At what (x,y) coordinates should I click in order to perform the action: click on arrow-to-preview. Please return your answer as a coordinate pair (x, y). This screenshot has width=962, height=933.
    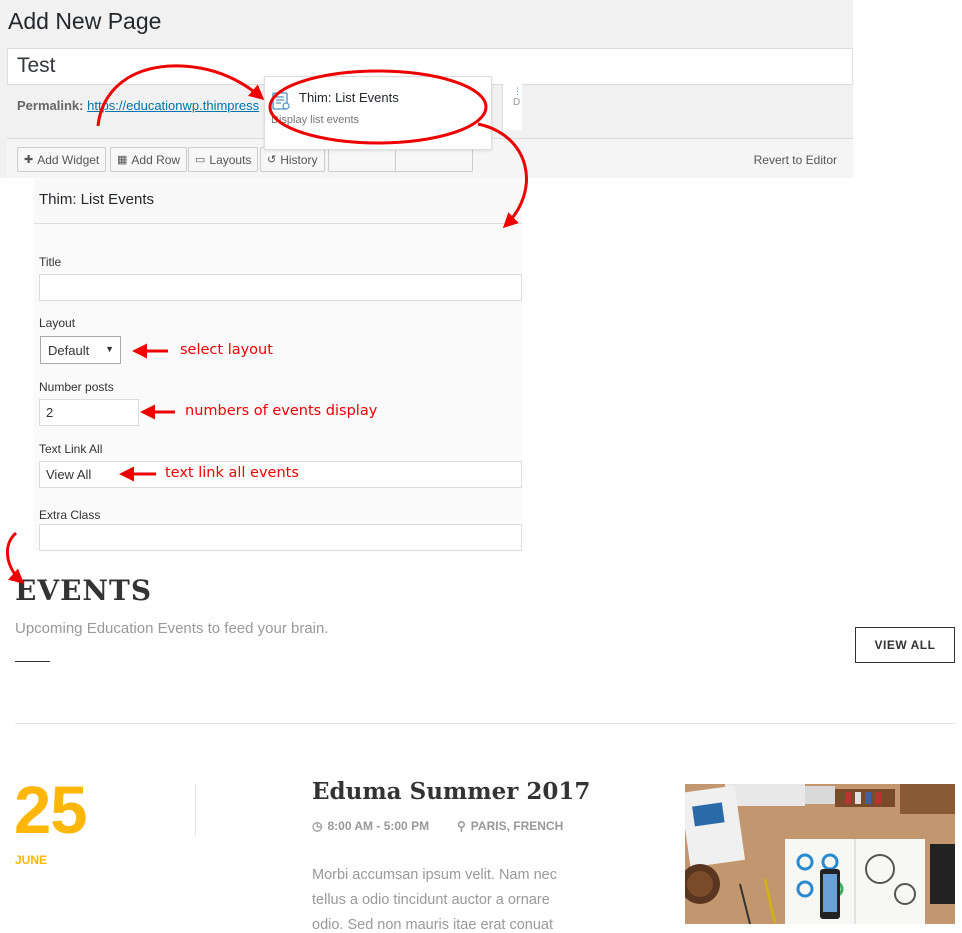
    Looking at the image, I should click on (15, 557).